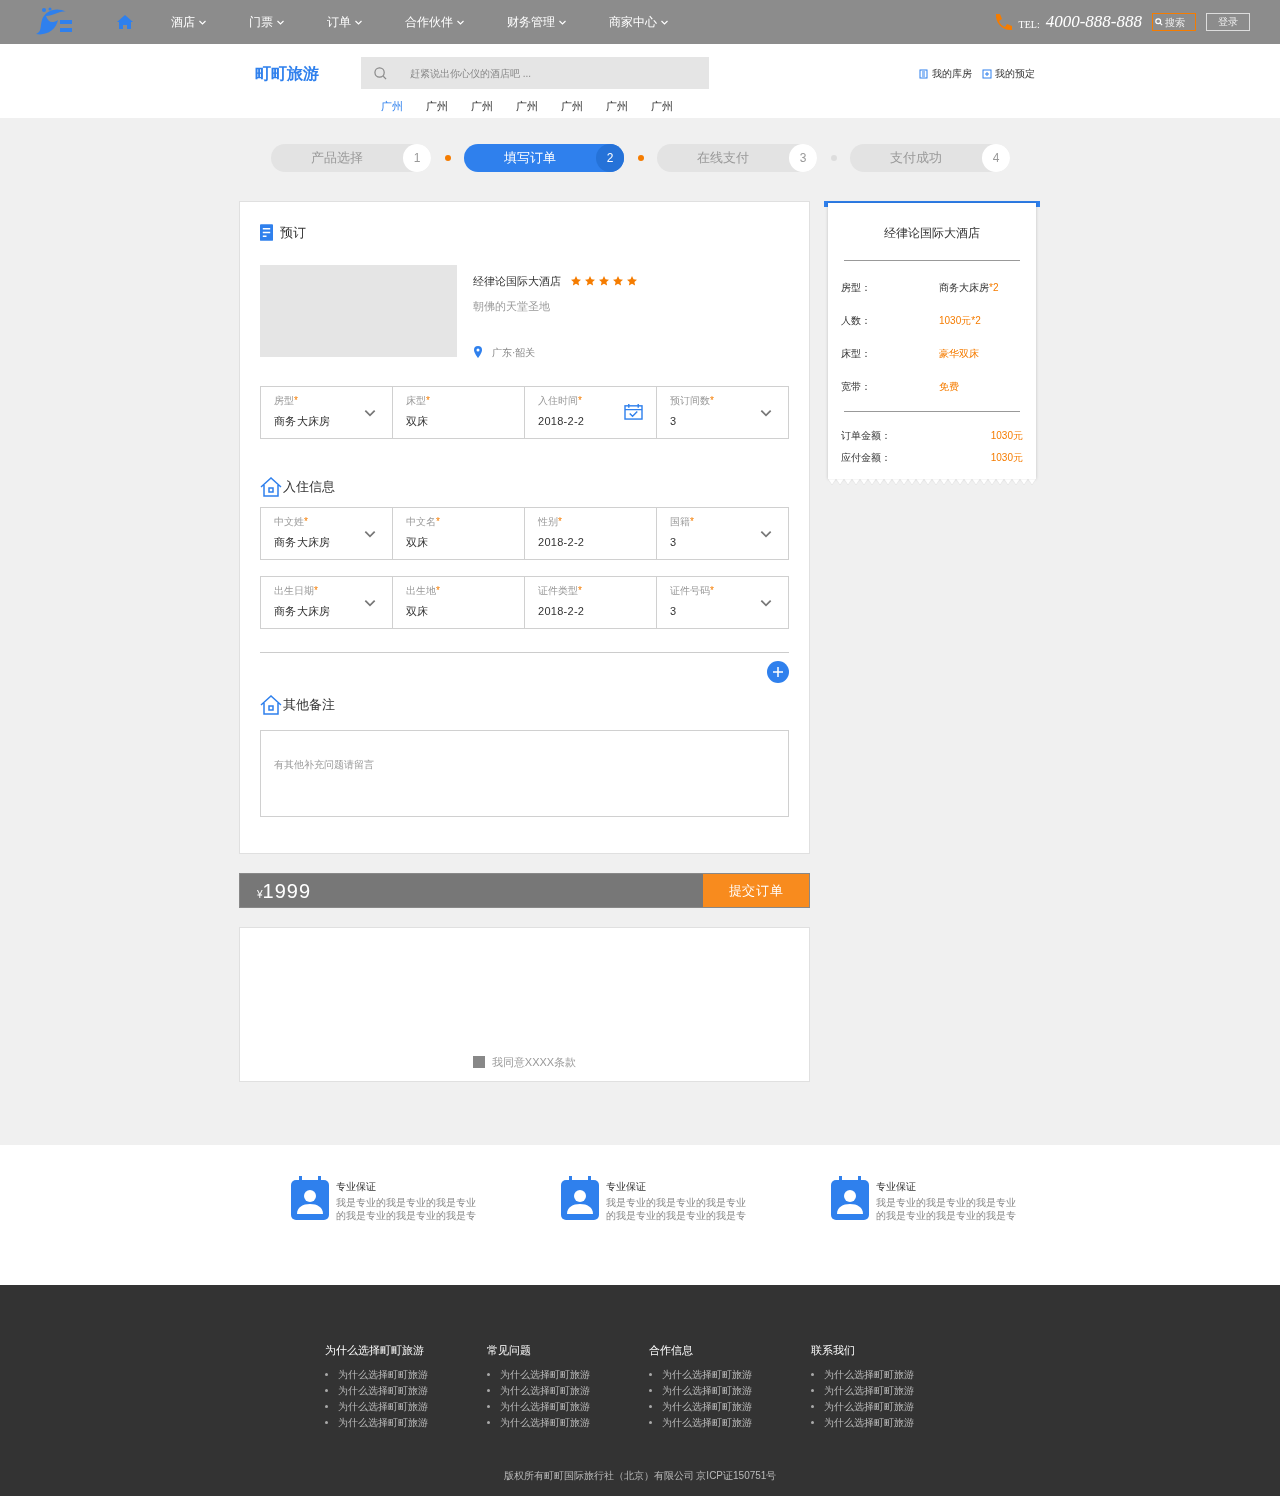 The image size is (1280, 1496). I want to click on receipt-label: 人数：, so click(856, 321).